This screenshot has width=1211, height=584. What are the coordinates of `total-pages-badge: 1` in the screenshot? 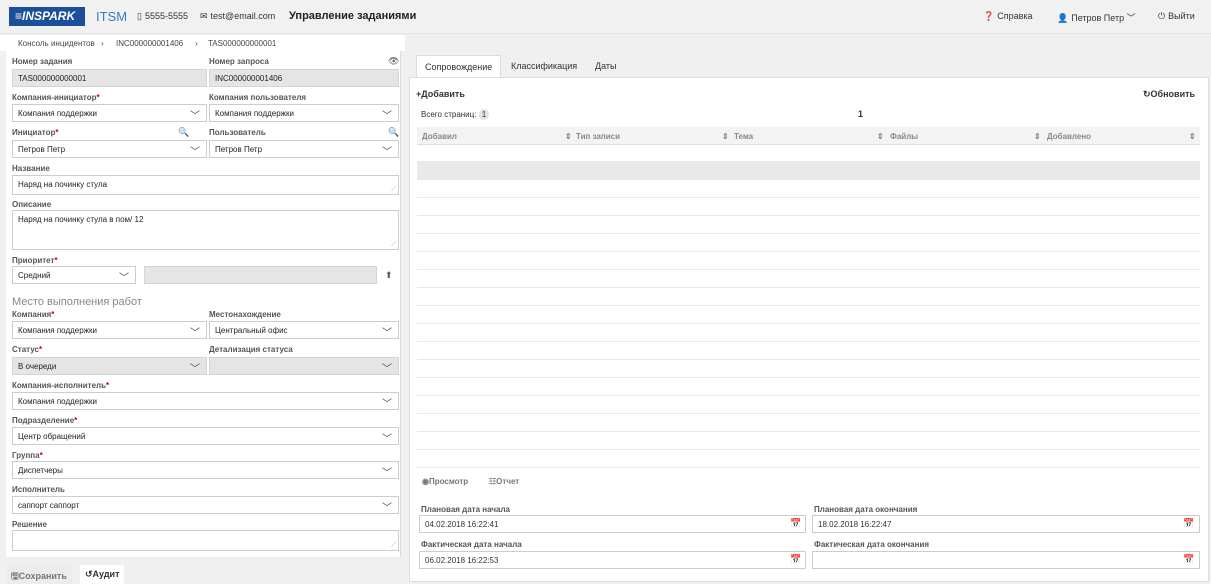 It's located at (484, 114).